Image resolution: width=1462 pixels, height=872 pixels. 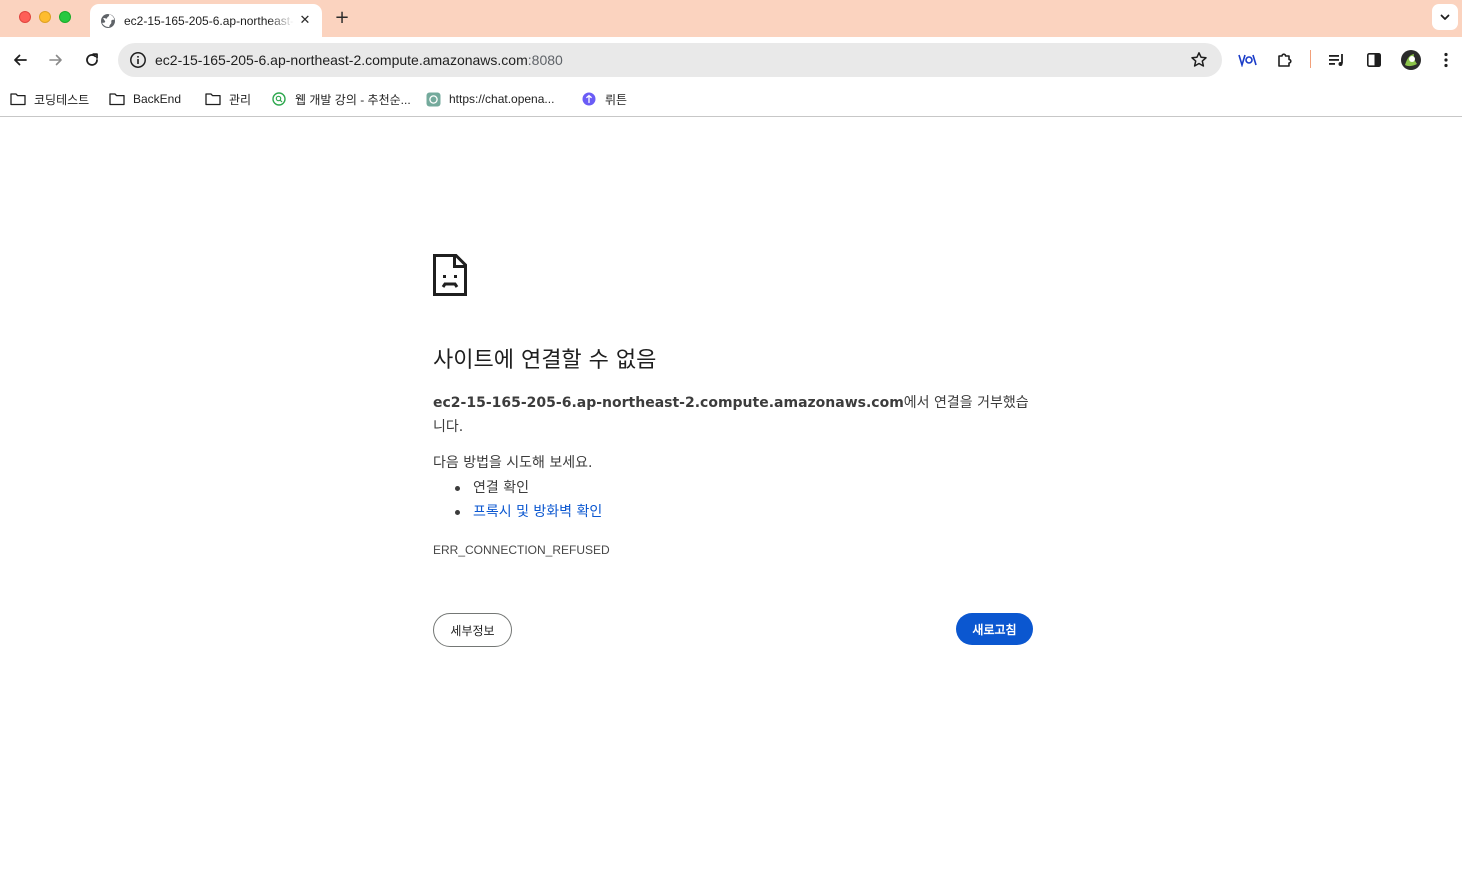 What do you see at coordinates (589, 99) in the screenshot?
I see `wrtn-icon` at bounding box center [589, 99].